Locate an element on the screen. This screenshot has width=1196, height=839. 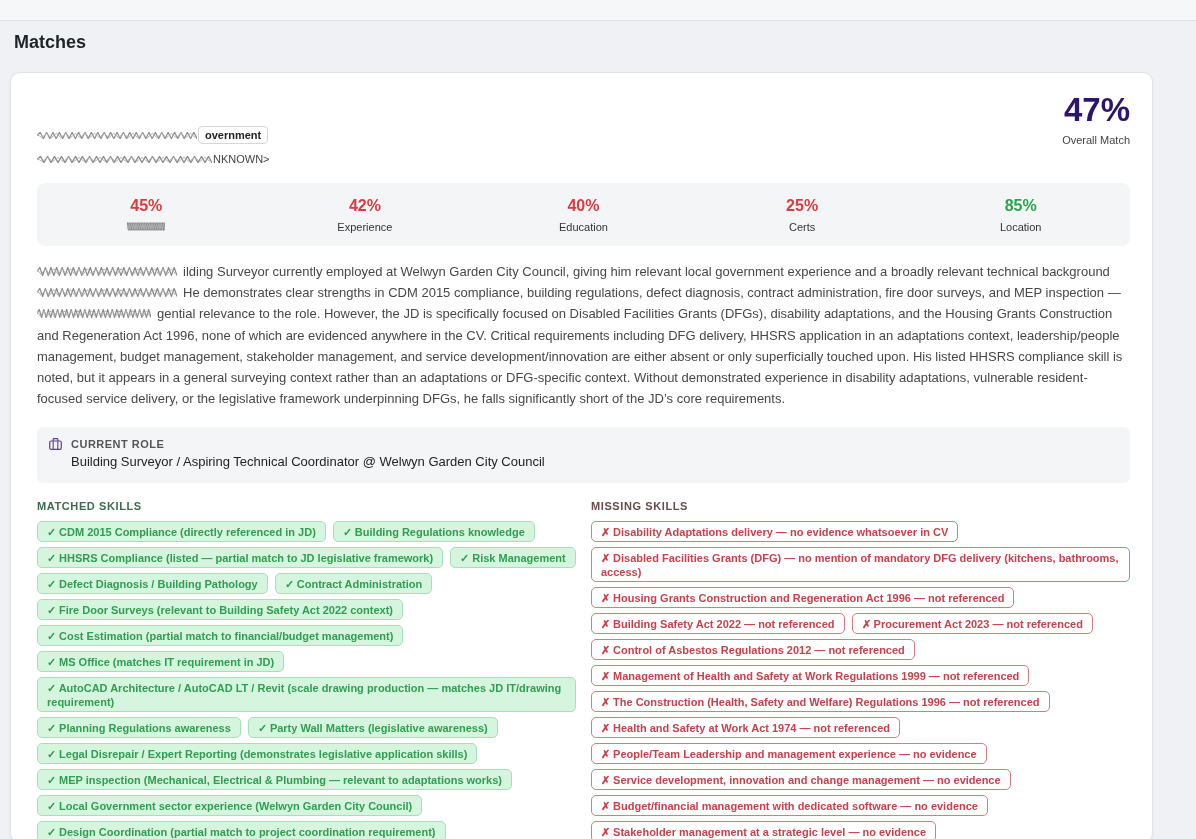
matched-skill-tag: ✓ Risk Management is located at coordinates (513, 558).